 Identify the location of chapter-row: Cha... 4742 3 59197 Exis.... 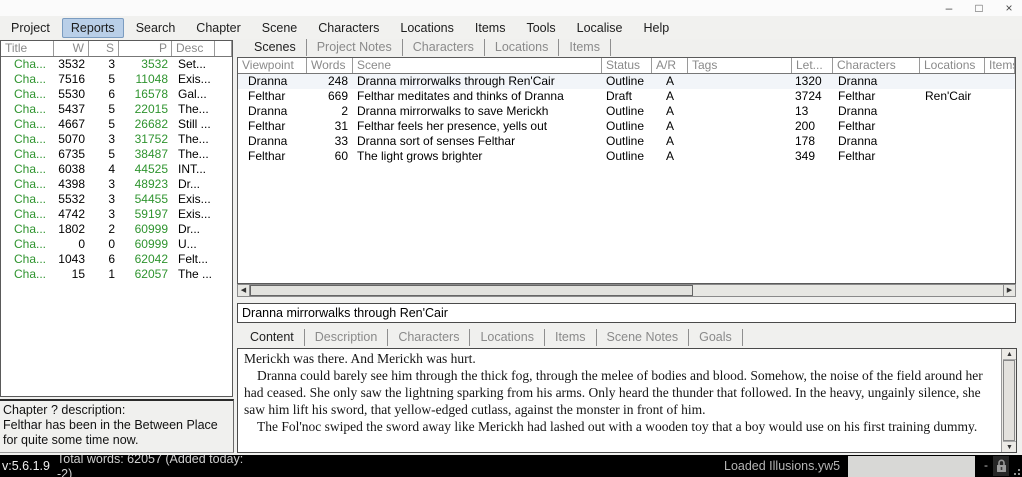
(116, 214).